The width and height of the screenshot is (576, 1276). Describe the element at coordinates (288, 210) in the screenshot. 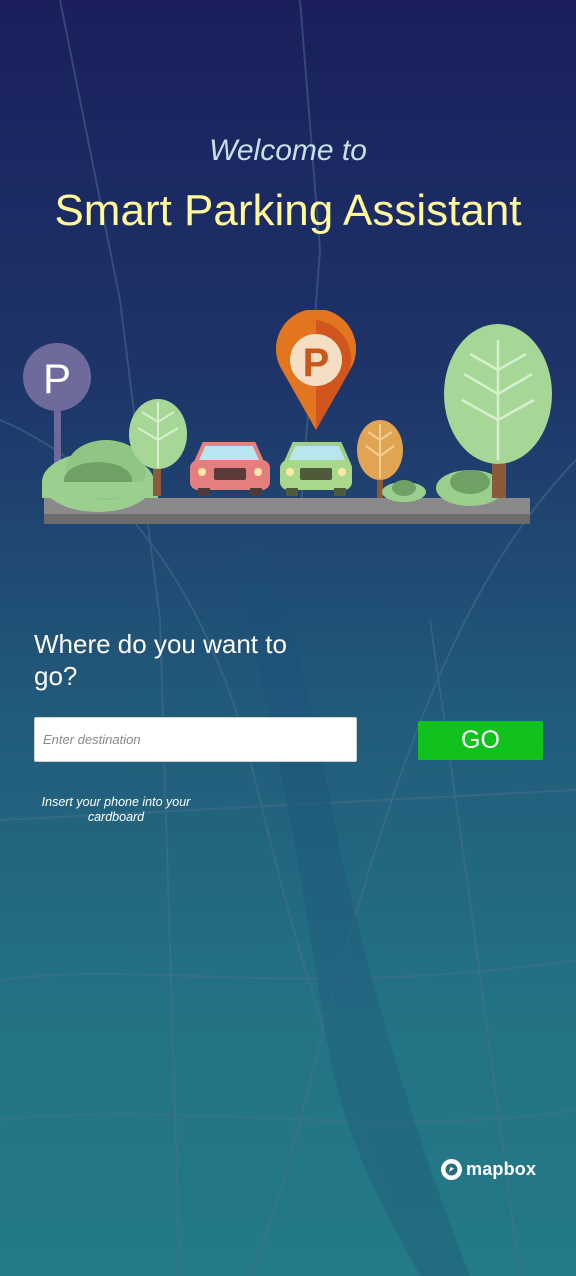

I see `app-title: Smart Parking Assistant` at that location.